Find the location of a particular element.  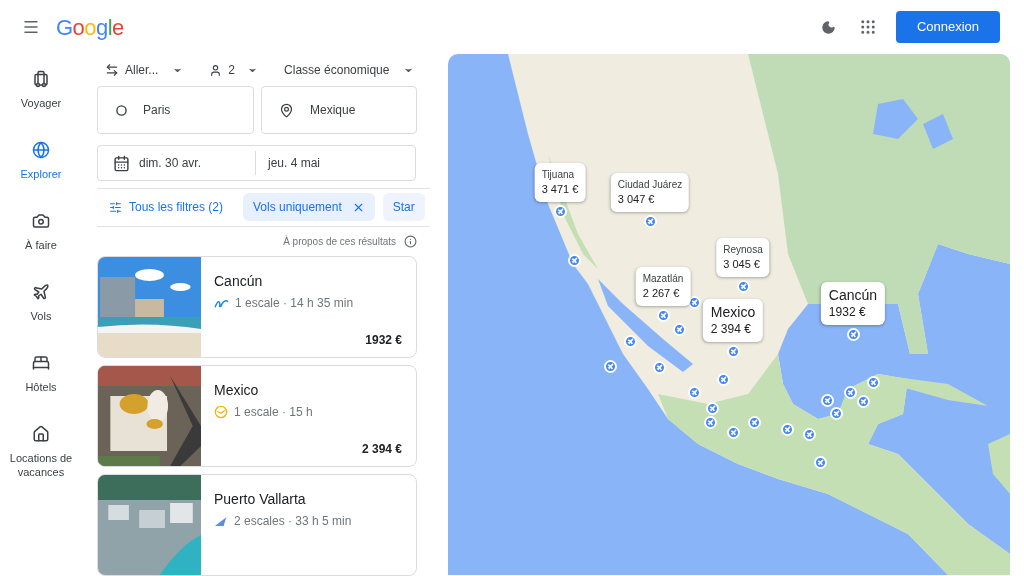

destination-card: Cancún 1 escale · 14 h 35 min 1932 € is located at coordinates (257, 307).